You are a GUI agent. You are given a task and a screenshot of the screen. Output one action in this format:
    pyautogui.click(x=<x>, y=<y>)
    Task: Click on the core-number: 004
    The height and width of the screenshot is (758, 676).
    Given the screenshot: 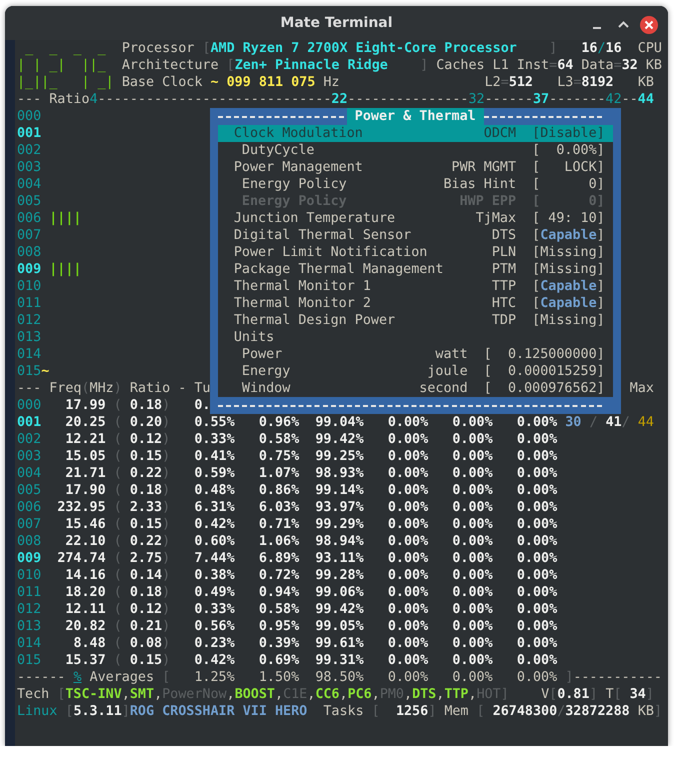 What is the action you would take?
    pyautogui.click(x=29, y=473)
    